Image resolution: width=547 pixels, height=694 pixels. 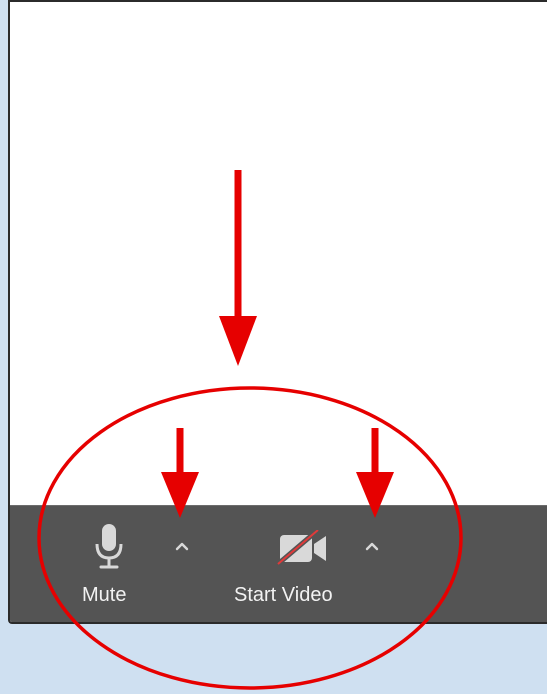 What do you see at coordinates (104, 595) in the screenshot?
I see `mute-label: Mute` at bounding box center [104, 595].